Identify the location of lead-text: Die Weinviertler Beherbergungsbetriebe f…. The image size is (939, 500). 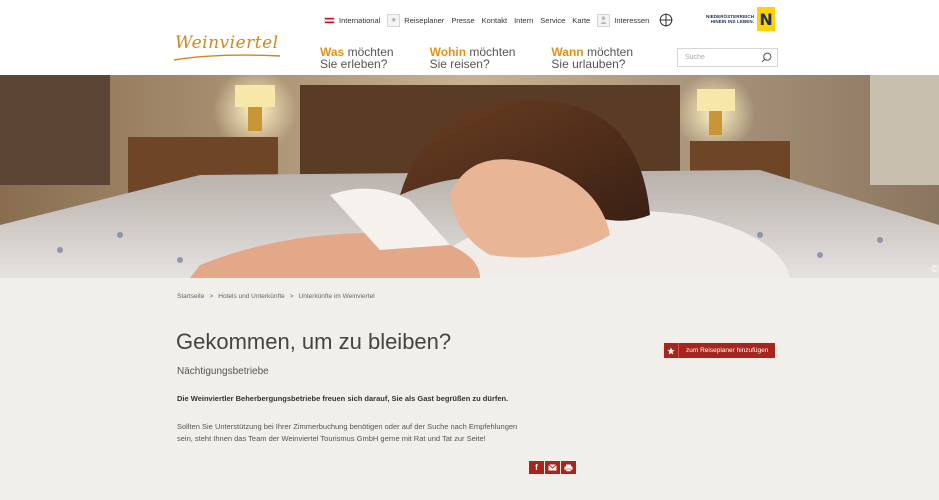
(343, 398).